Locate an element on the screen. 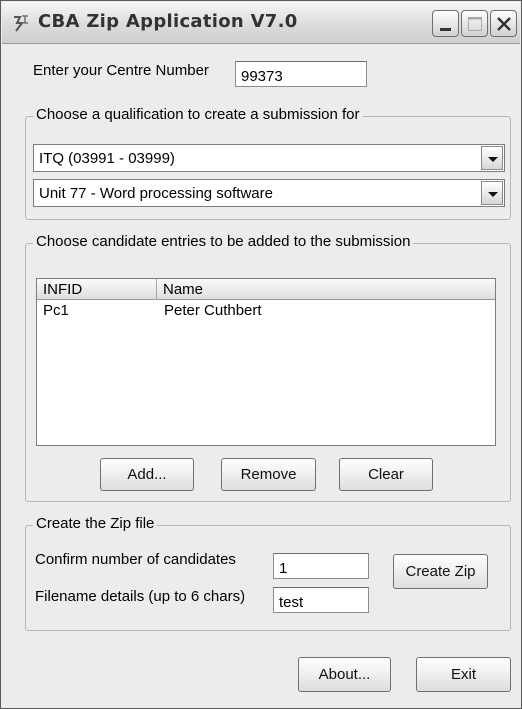 The width and height of the screenshot is (522, 709). confirm-candidates-label: Confirm number of candidates is located at coordinates (135, 559).